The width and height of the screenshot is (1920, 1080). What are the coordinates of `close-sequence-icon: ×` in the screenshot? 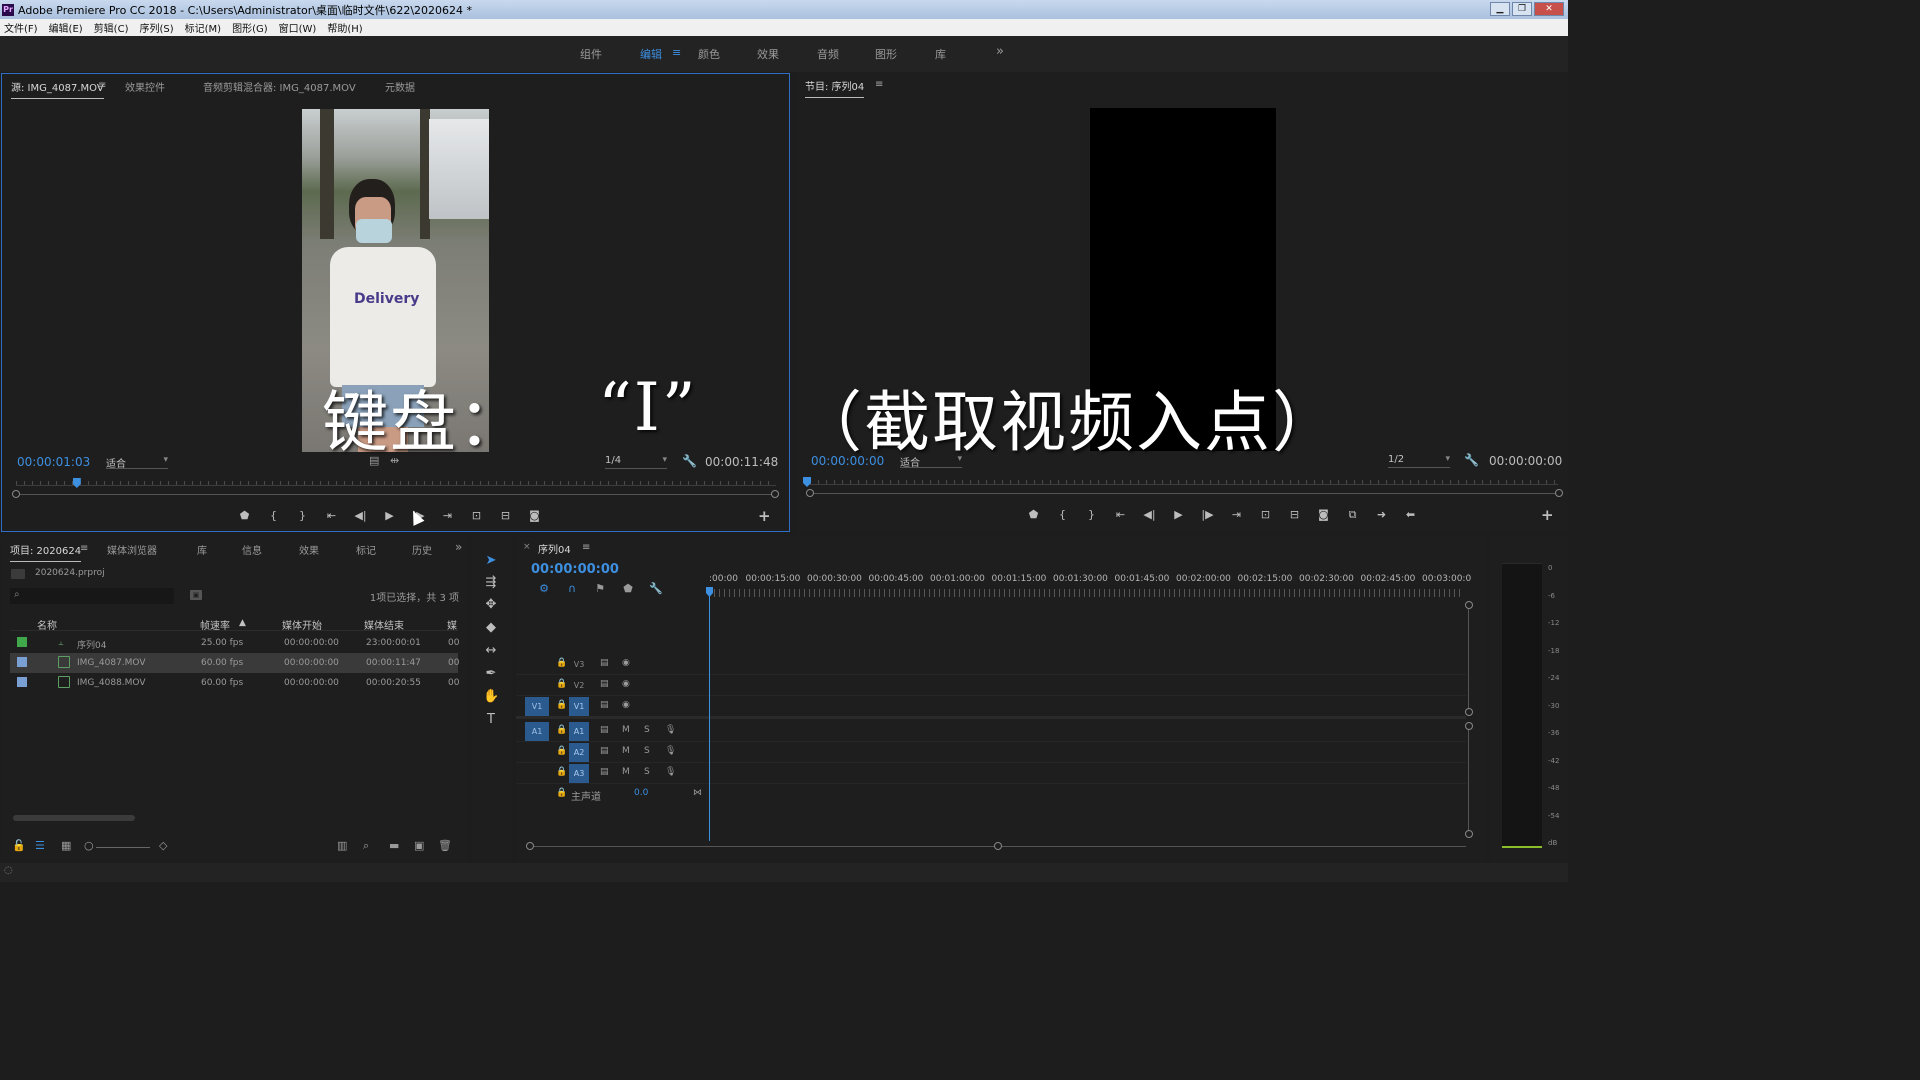 It's located at (527, 547).